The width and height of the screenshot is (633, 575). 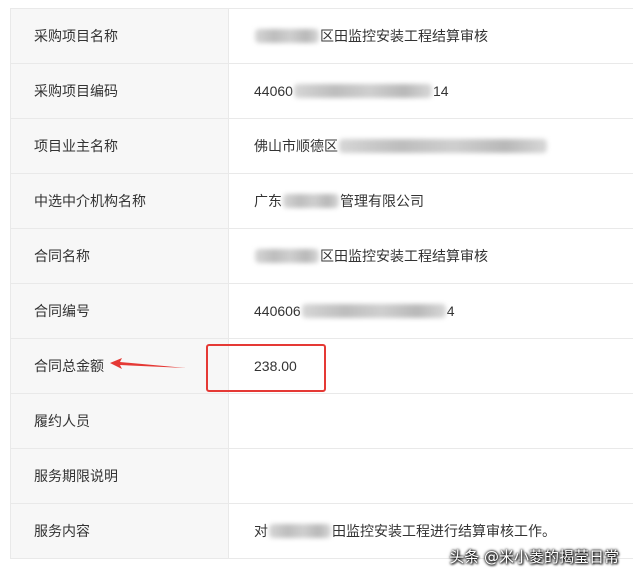 I want to click on row-label: 中选中介机构名称, so click(x=119, y=201).